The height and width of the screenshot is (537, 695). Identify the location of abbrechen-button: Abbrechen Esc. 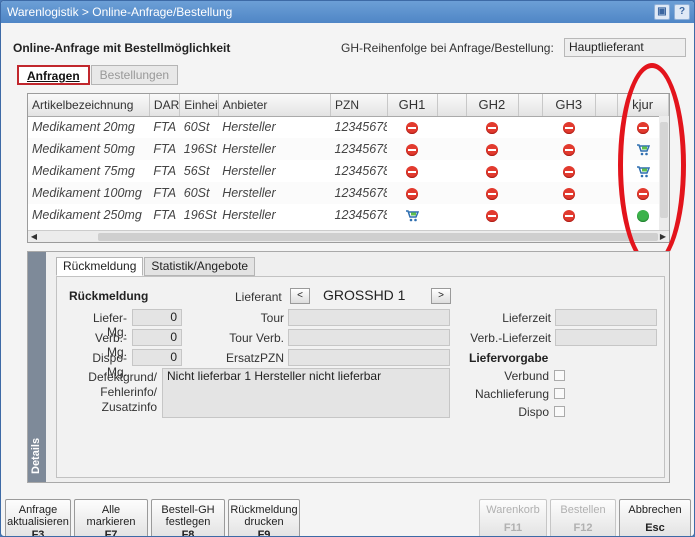
(655, 517).